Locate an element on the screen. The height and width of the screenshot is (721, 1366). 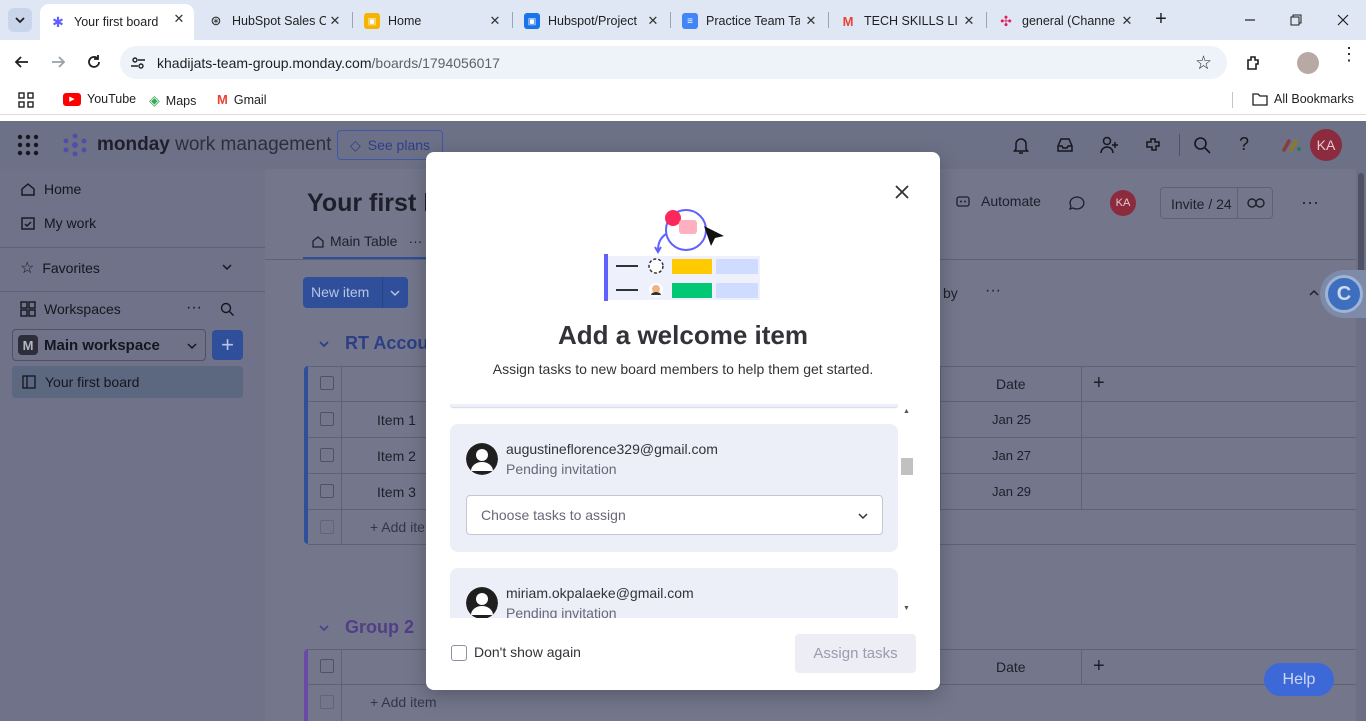
link-icon is located at coordinates (1256, 203).